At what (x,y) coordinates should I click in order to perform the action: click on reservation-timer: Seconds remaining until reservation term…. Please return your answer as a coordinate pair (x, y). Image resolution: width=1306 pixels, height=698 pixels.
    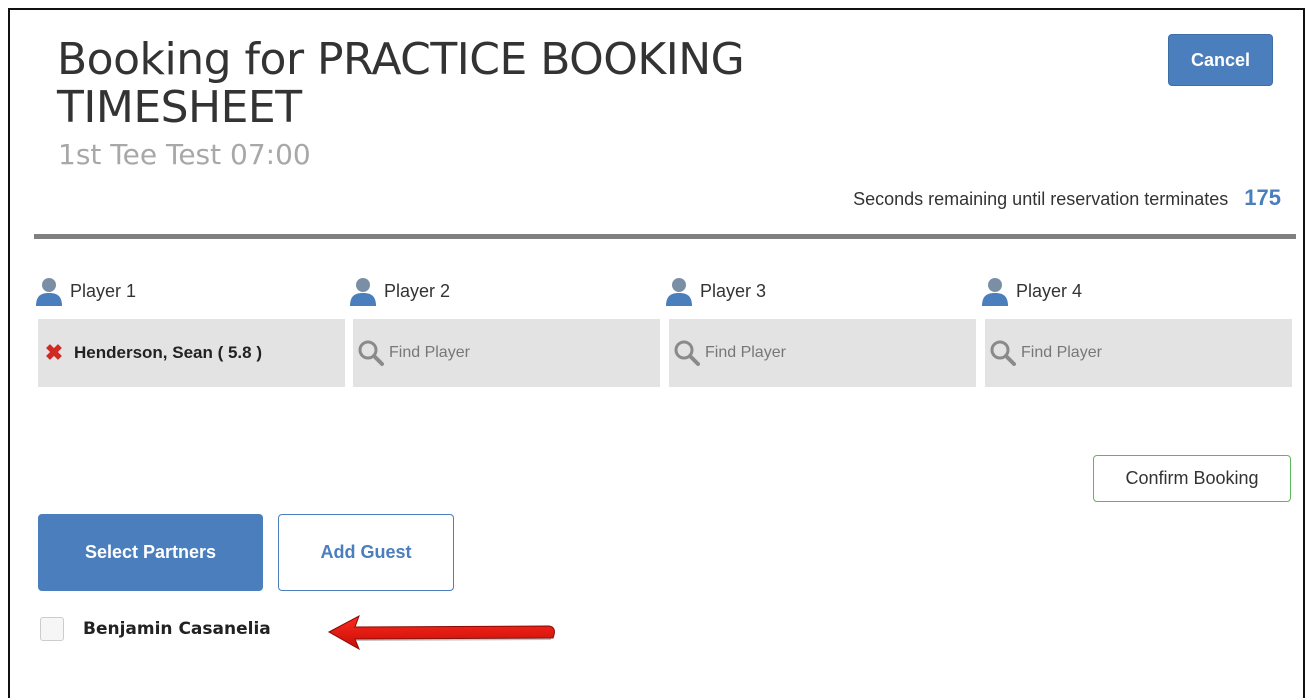
    Looking at the image, I should click on (1067, 198).